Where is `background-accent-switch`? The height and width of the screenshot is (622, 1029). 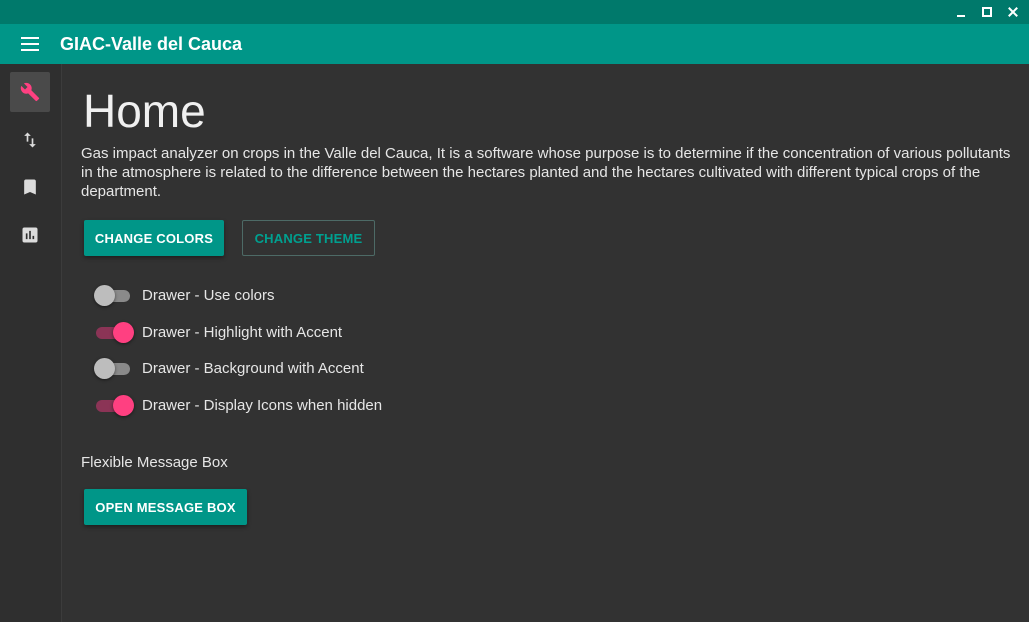 background-accent-switch is located at coordinates (115, 368).